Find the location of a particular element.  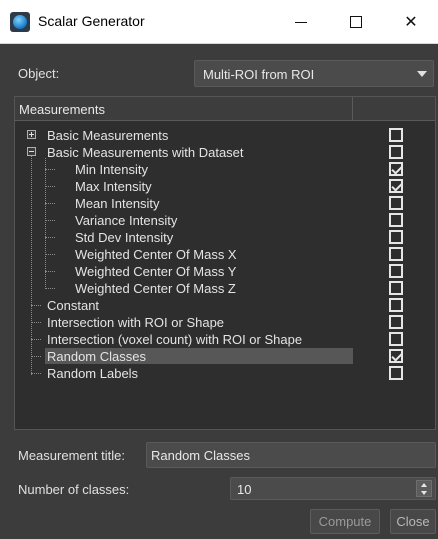

title-bar: Scalar Generator ✕ is located at coordinates (219, 22).